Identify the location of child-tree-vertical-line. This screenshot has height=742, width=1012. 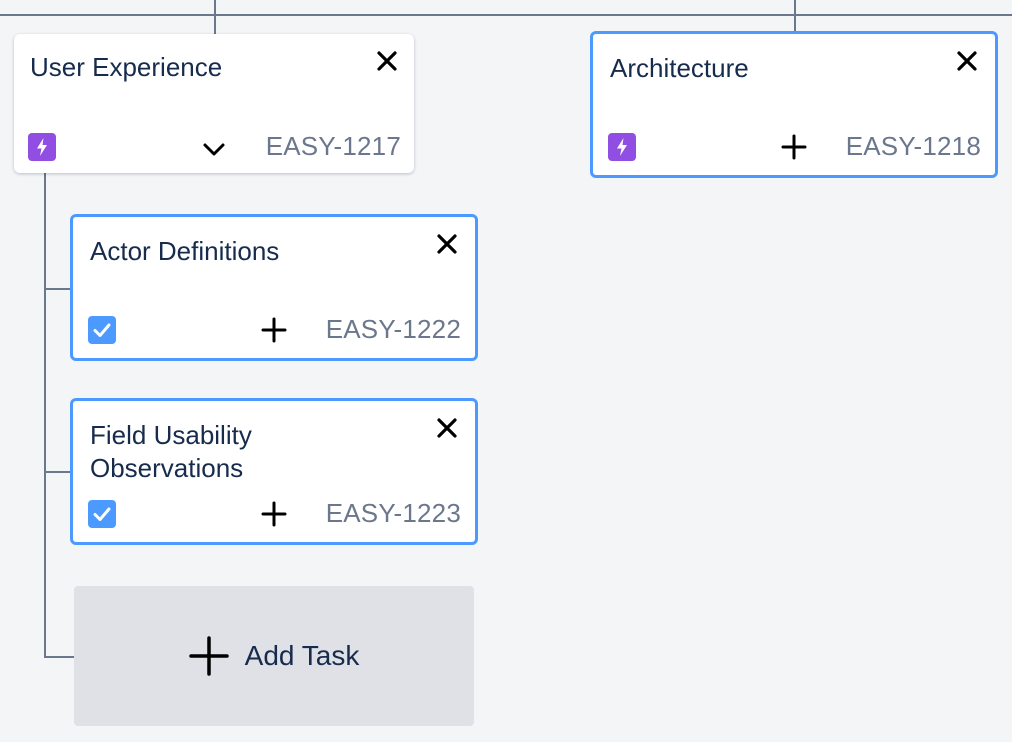
(45, 415).